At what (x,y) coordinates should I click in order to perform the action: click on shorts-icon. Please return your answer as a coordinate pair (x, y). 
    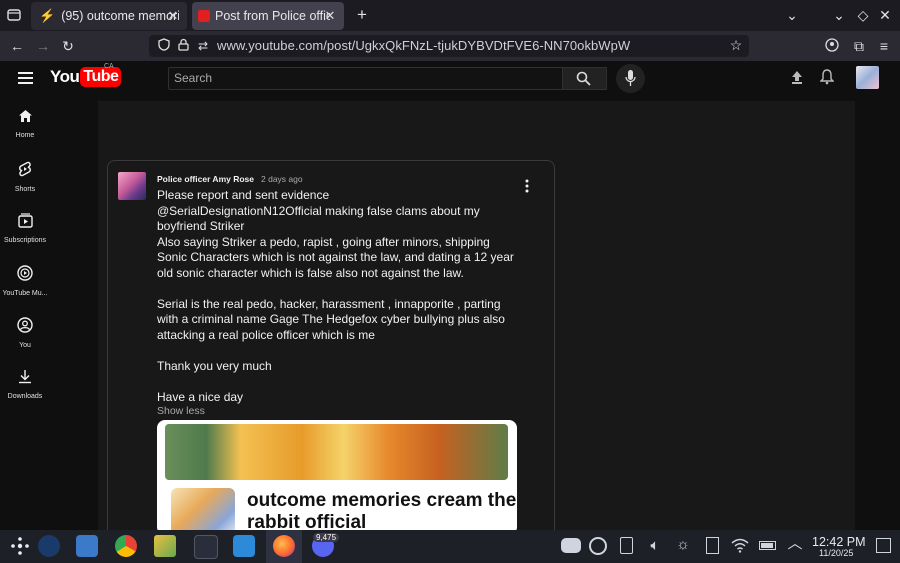
    Looking at the image, I should click on (25, 169).